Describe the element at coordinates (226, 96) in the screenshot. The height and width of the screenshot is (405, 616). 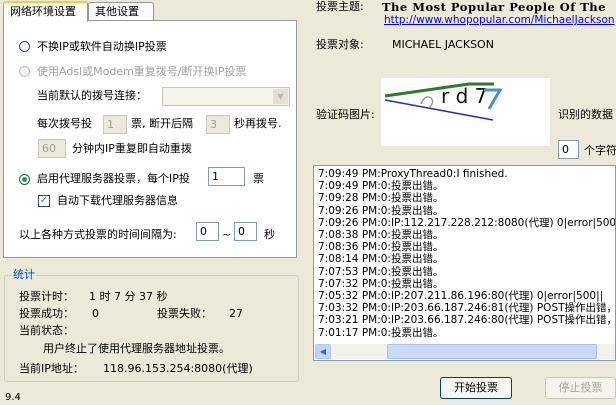
I see `dial-connection-select: ▼` at that location.